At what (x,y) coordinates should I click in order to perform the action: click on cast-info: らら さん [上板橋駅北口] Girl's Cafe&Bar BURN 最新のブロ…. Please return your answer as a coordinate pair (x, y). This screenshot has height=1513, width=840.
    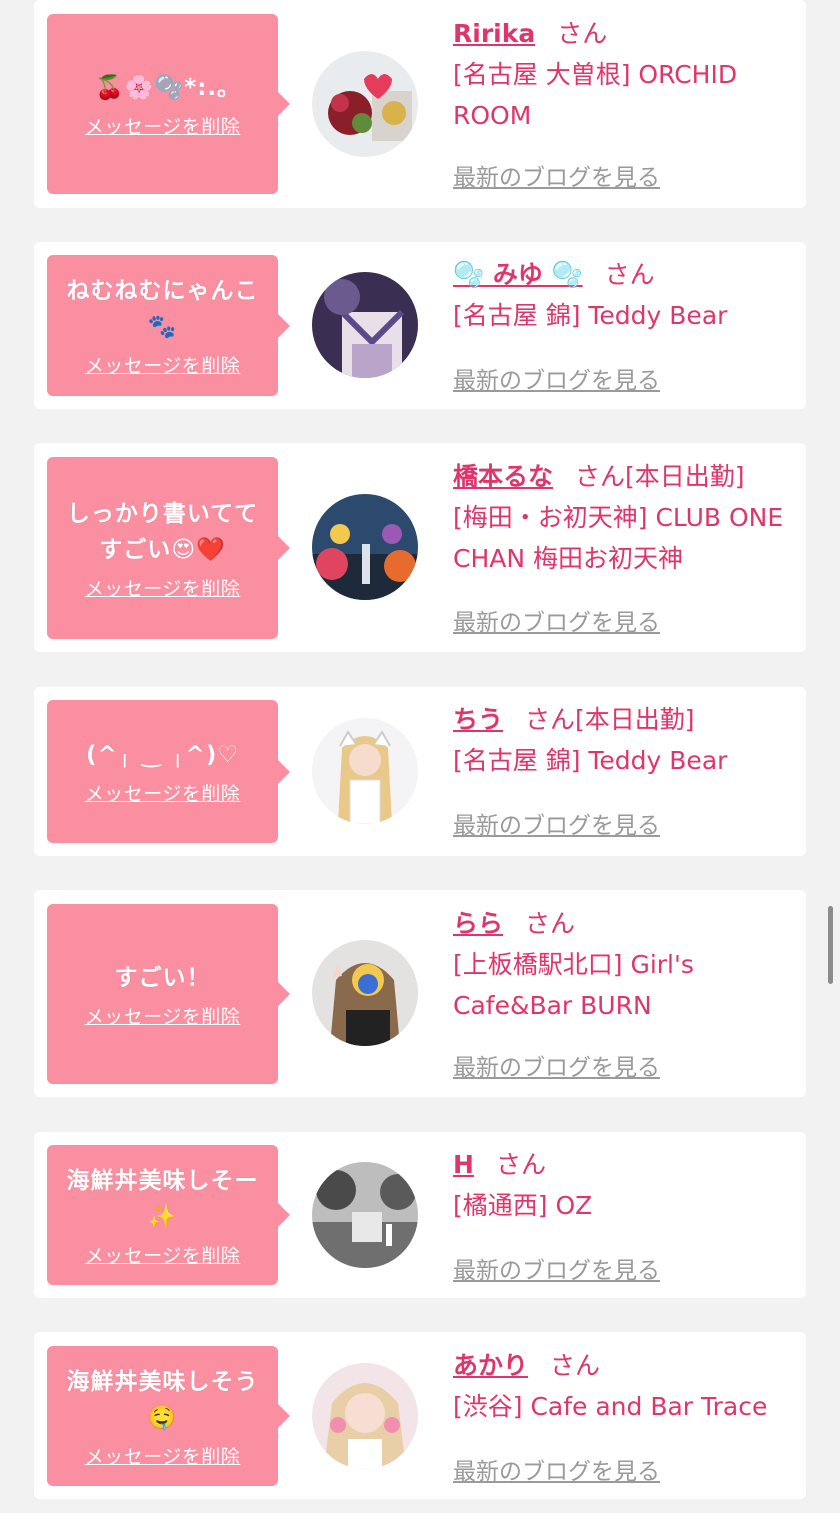
    Looking at the image, I should click on (619, 994).